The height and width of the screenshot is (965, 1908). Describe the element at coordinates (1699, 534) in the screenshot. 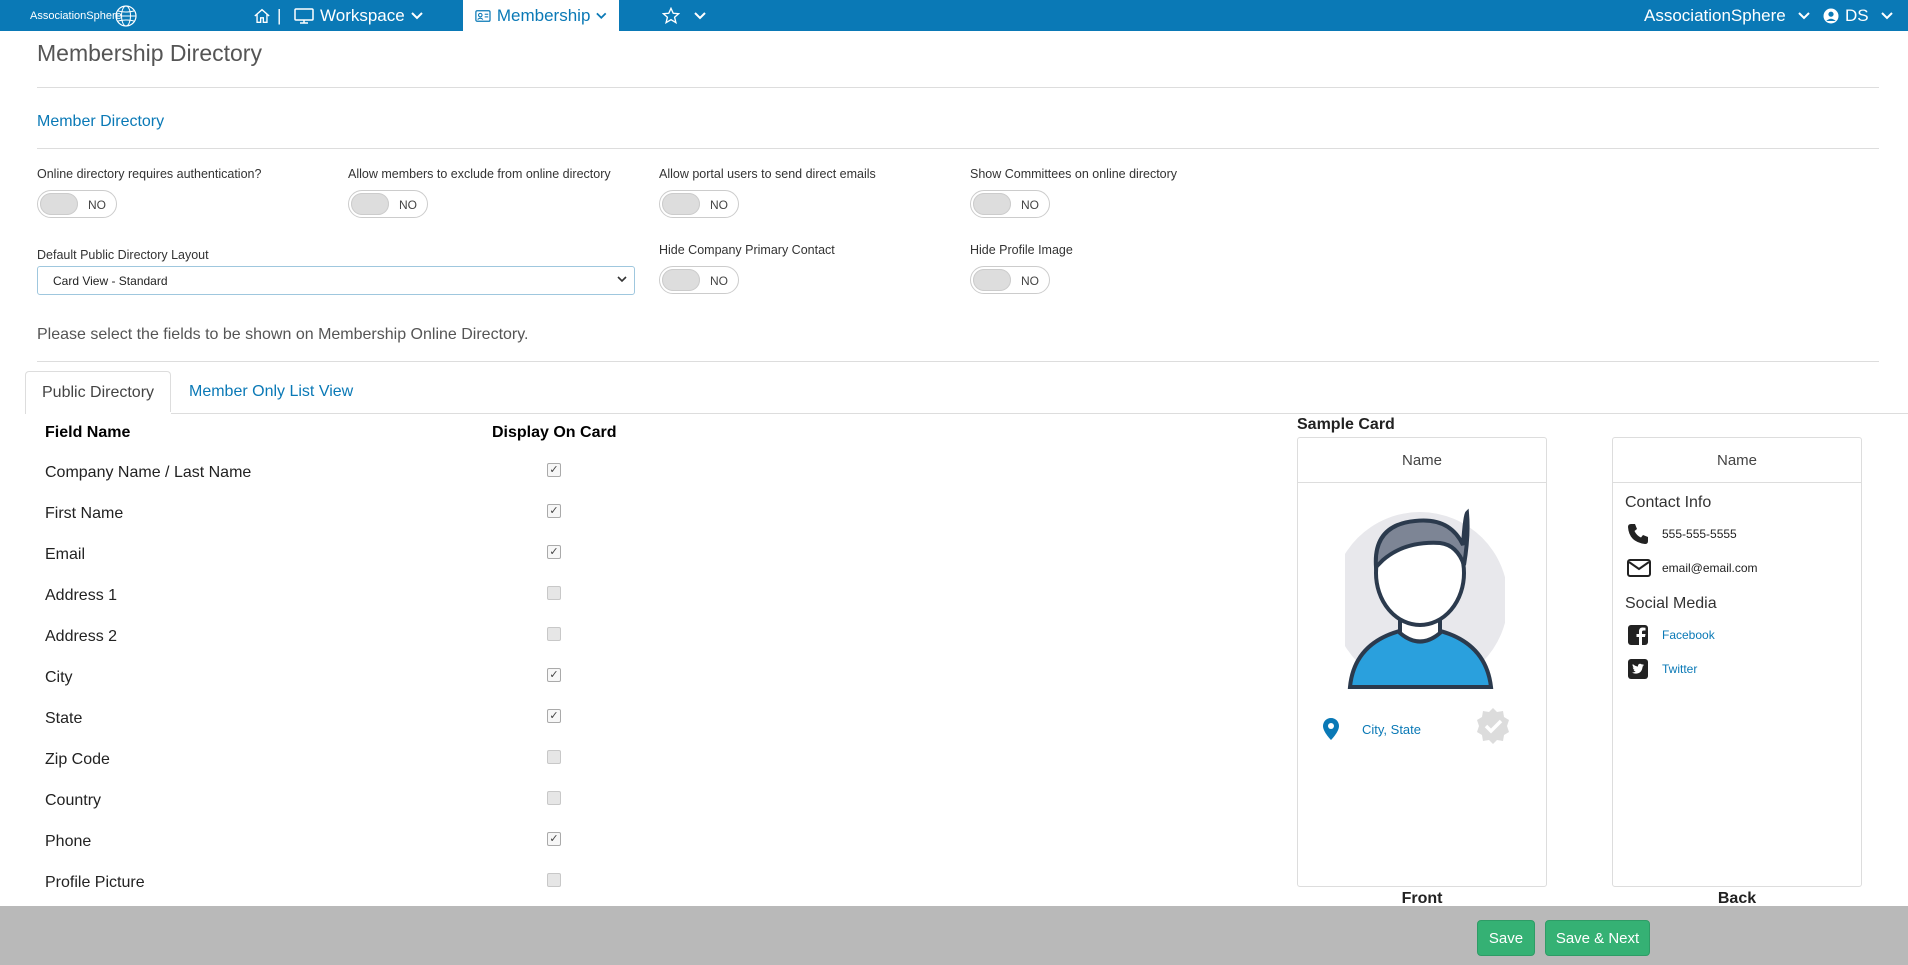

I see `card-phone: 555-555-5555` at that location.